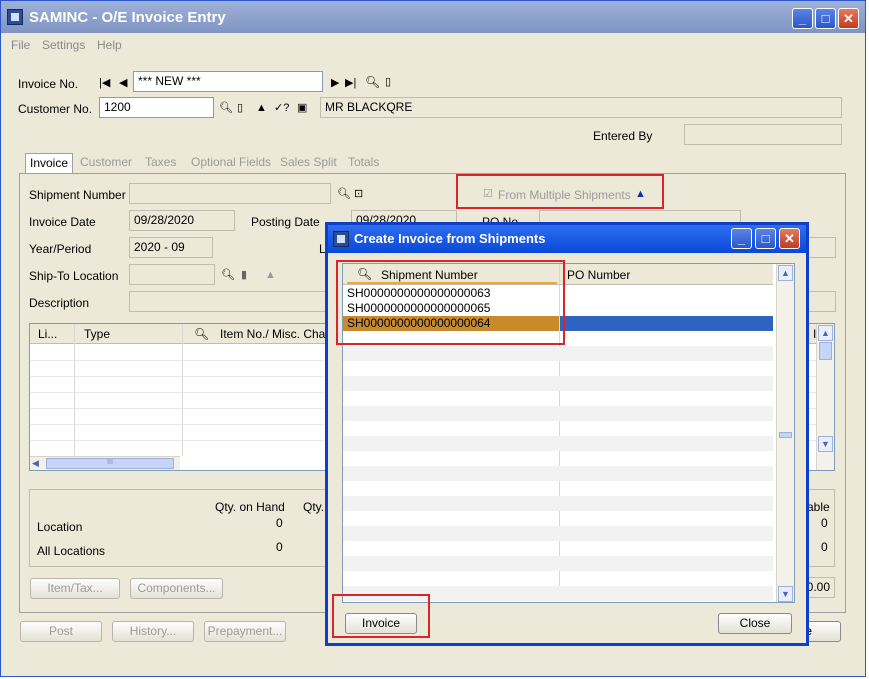 The height and width of the screenshot is (679, 869). Describe the element at coordinates (59, 303) in the screenshot. I see `description-label: Description` at that location.